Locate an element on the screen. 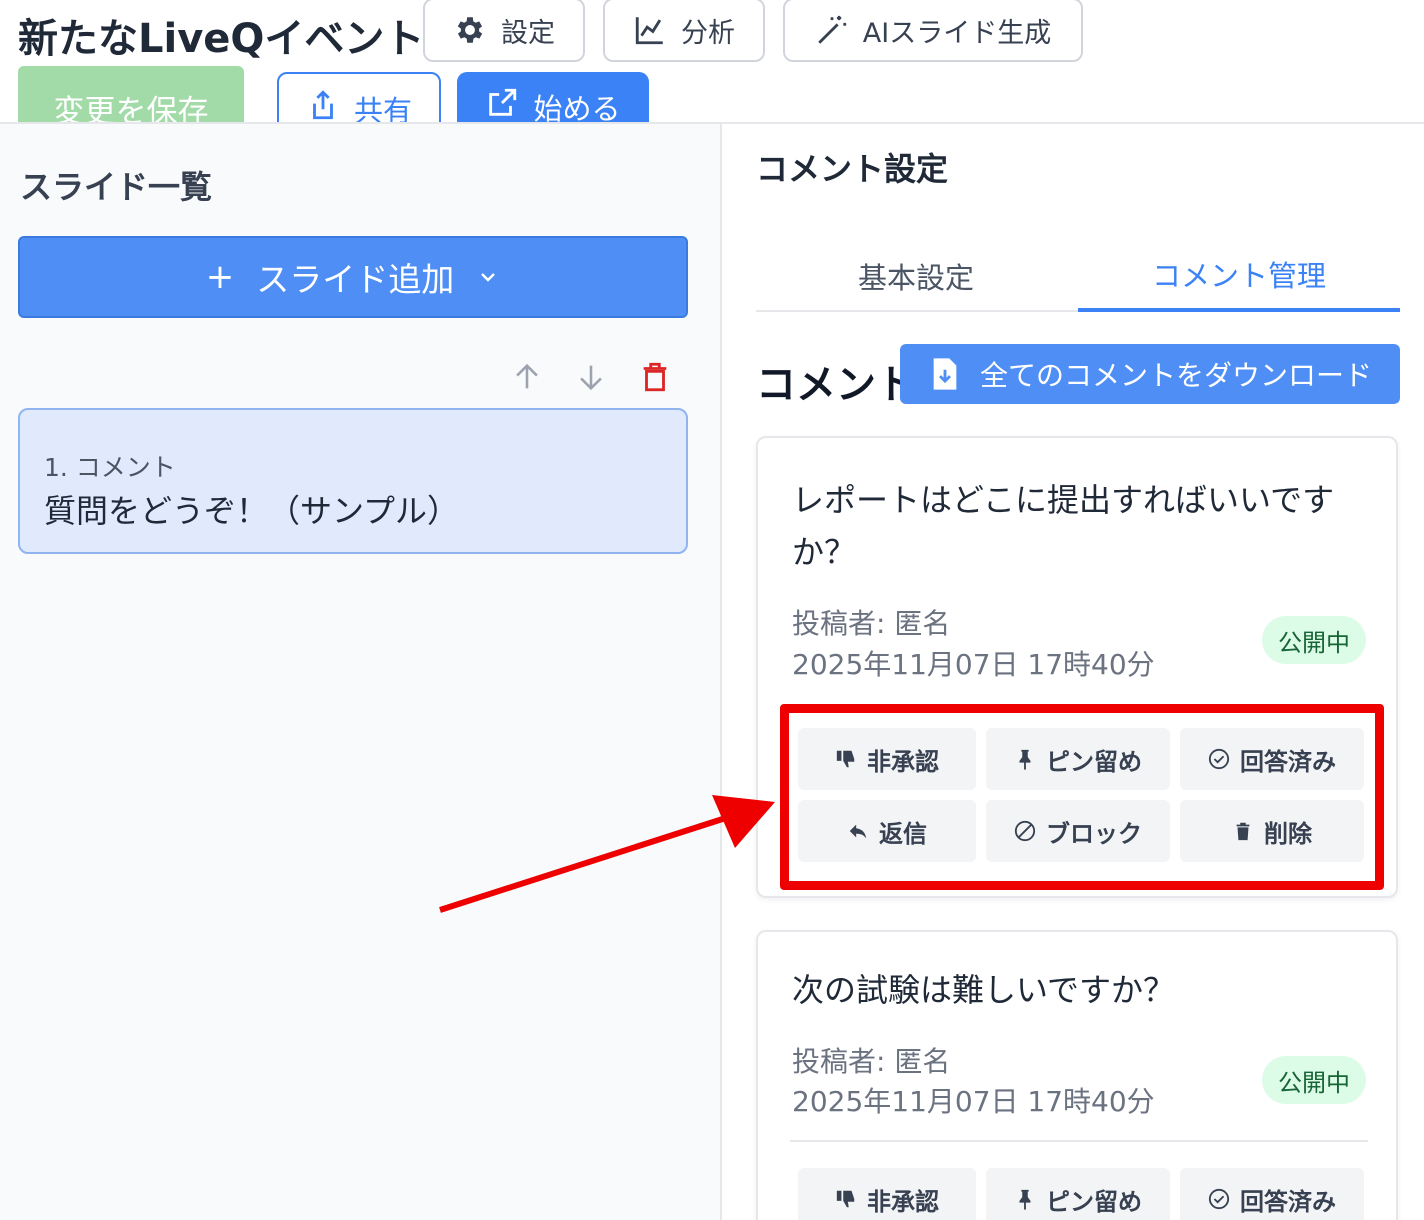 This screenshot has height=1220, width=1424. file-download-icon is located at coordinates (945, 374).